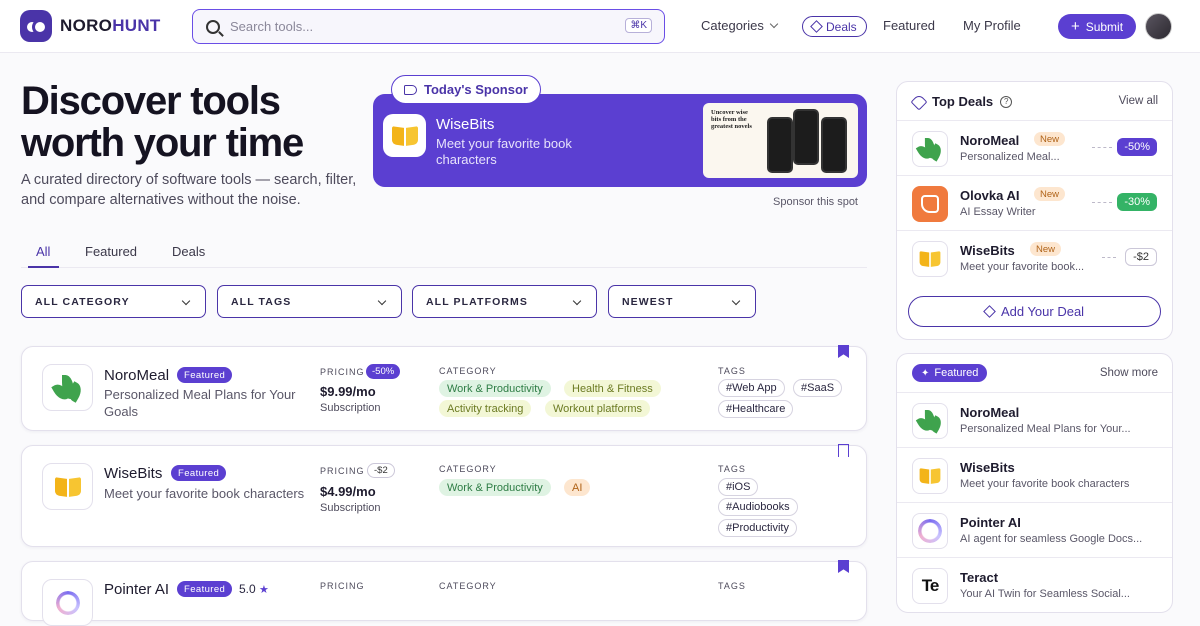 The width and height of the screenshot is (1200, 626). Describe the element at coordinates (1097, 26) in the screenshot. I see `submit-button: + Submit` at that location.